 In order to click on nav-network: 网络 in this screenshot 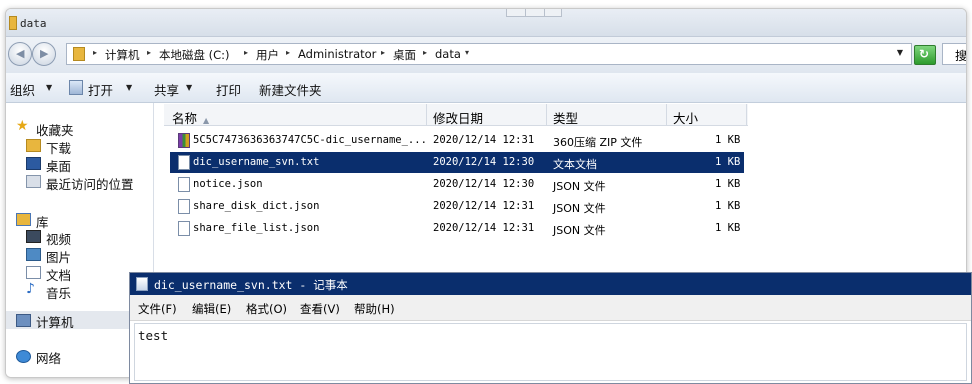, I will do `click(48, 357)`.